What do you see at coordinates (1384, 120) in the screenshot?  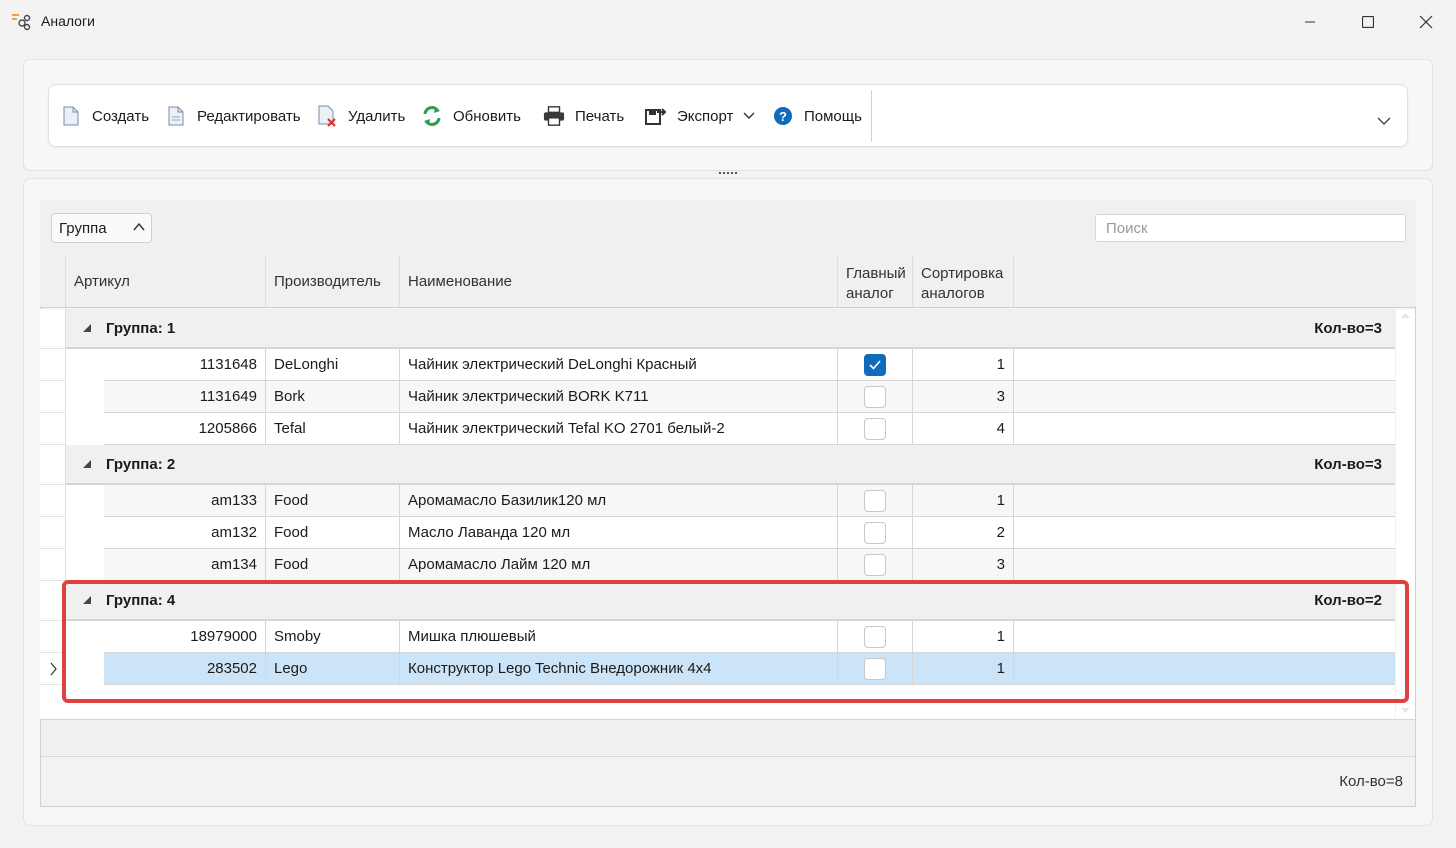 I see `toolbar-expand-chevron-icon` at bounding box center [1384, 120].